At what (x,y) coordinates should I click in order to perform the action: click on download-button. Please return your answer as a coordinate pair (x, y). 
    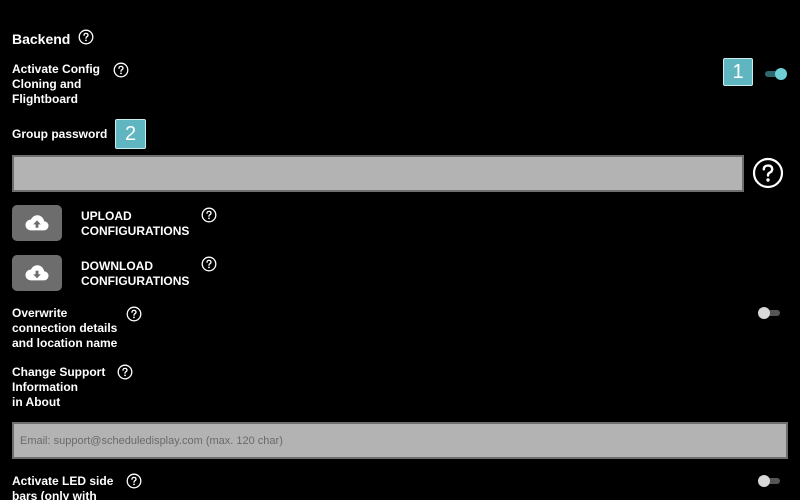
    Looking at the image, I should click on (37, 273).